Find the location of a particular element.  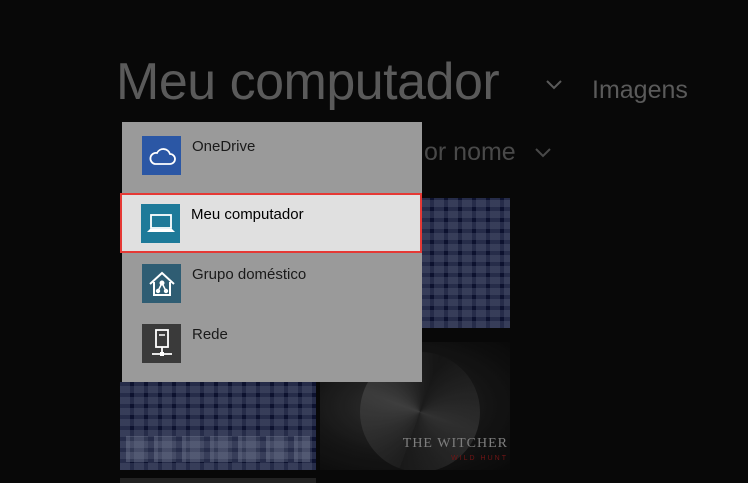

page-title: Meu computador is located at coordinates (308, 82).